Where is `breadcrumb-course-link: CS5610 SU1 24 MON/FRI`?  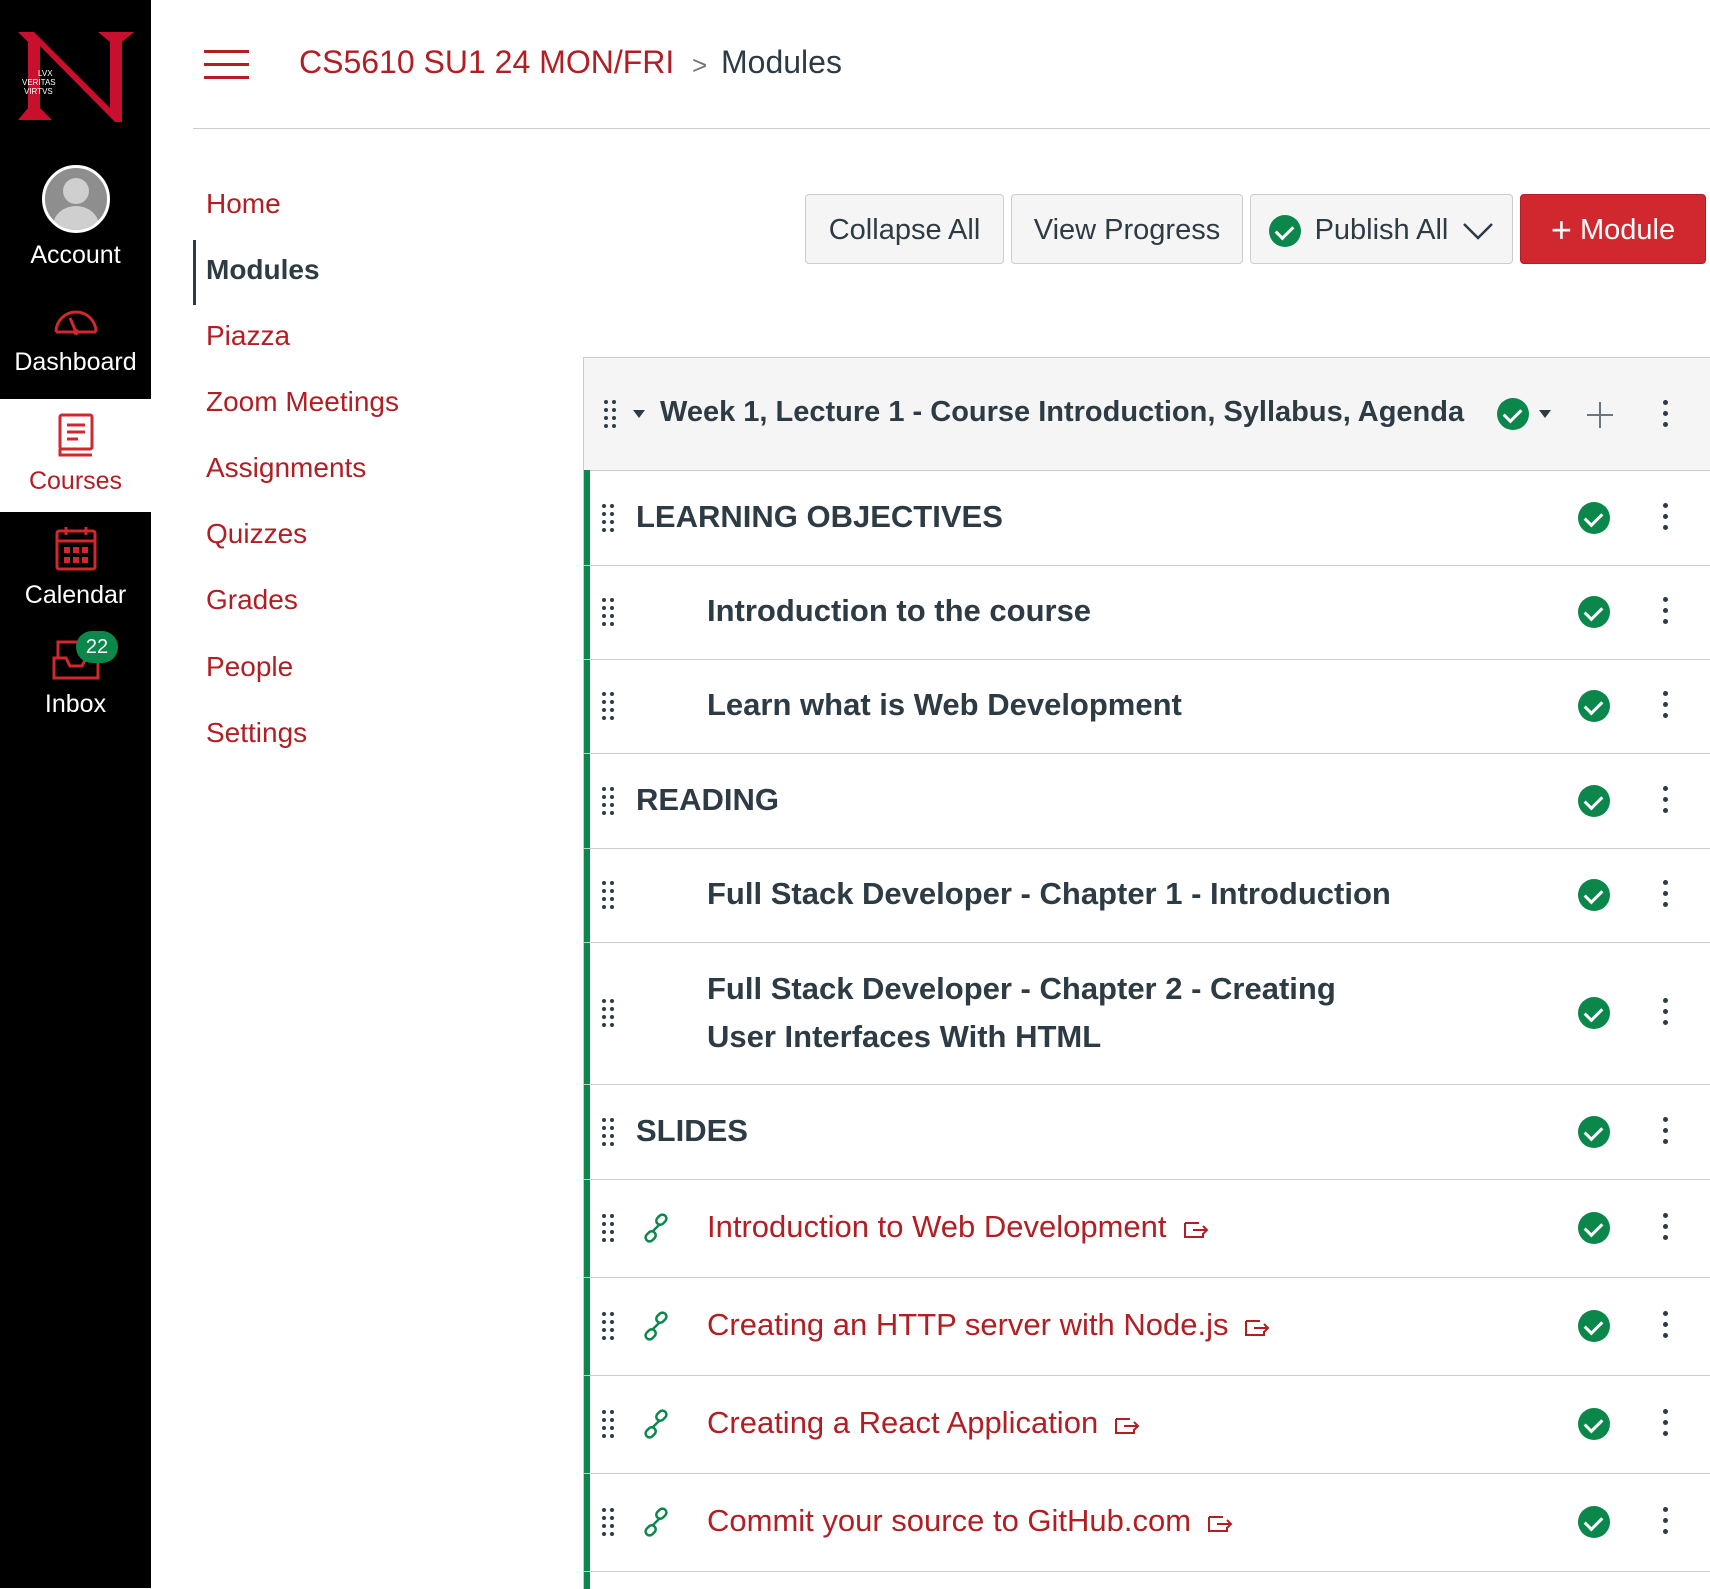
breadcrumb-course-link: CS5610 SU1 24 MON/FRI is located at coordinates (486, 62).